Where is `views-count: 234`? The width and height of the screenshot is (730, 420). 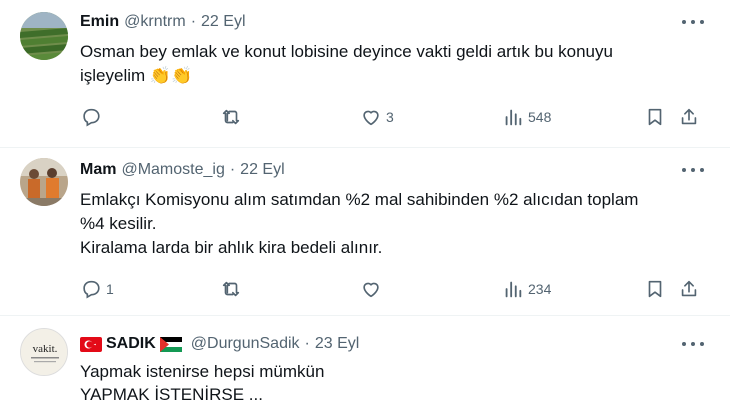
views-count: 234 is located at coordinates (540, 289).